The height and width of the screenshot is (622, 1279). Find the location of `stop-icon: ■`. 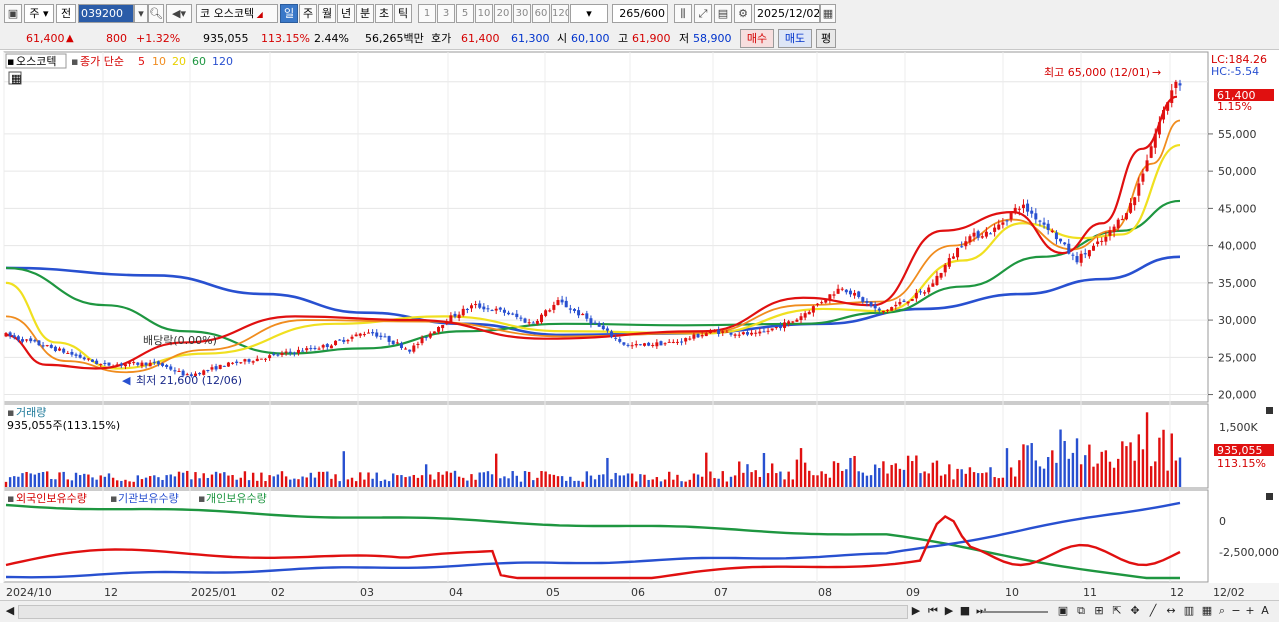

stop-icon: ■ is located at coordinates (965, 611).